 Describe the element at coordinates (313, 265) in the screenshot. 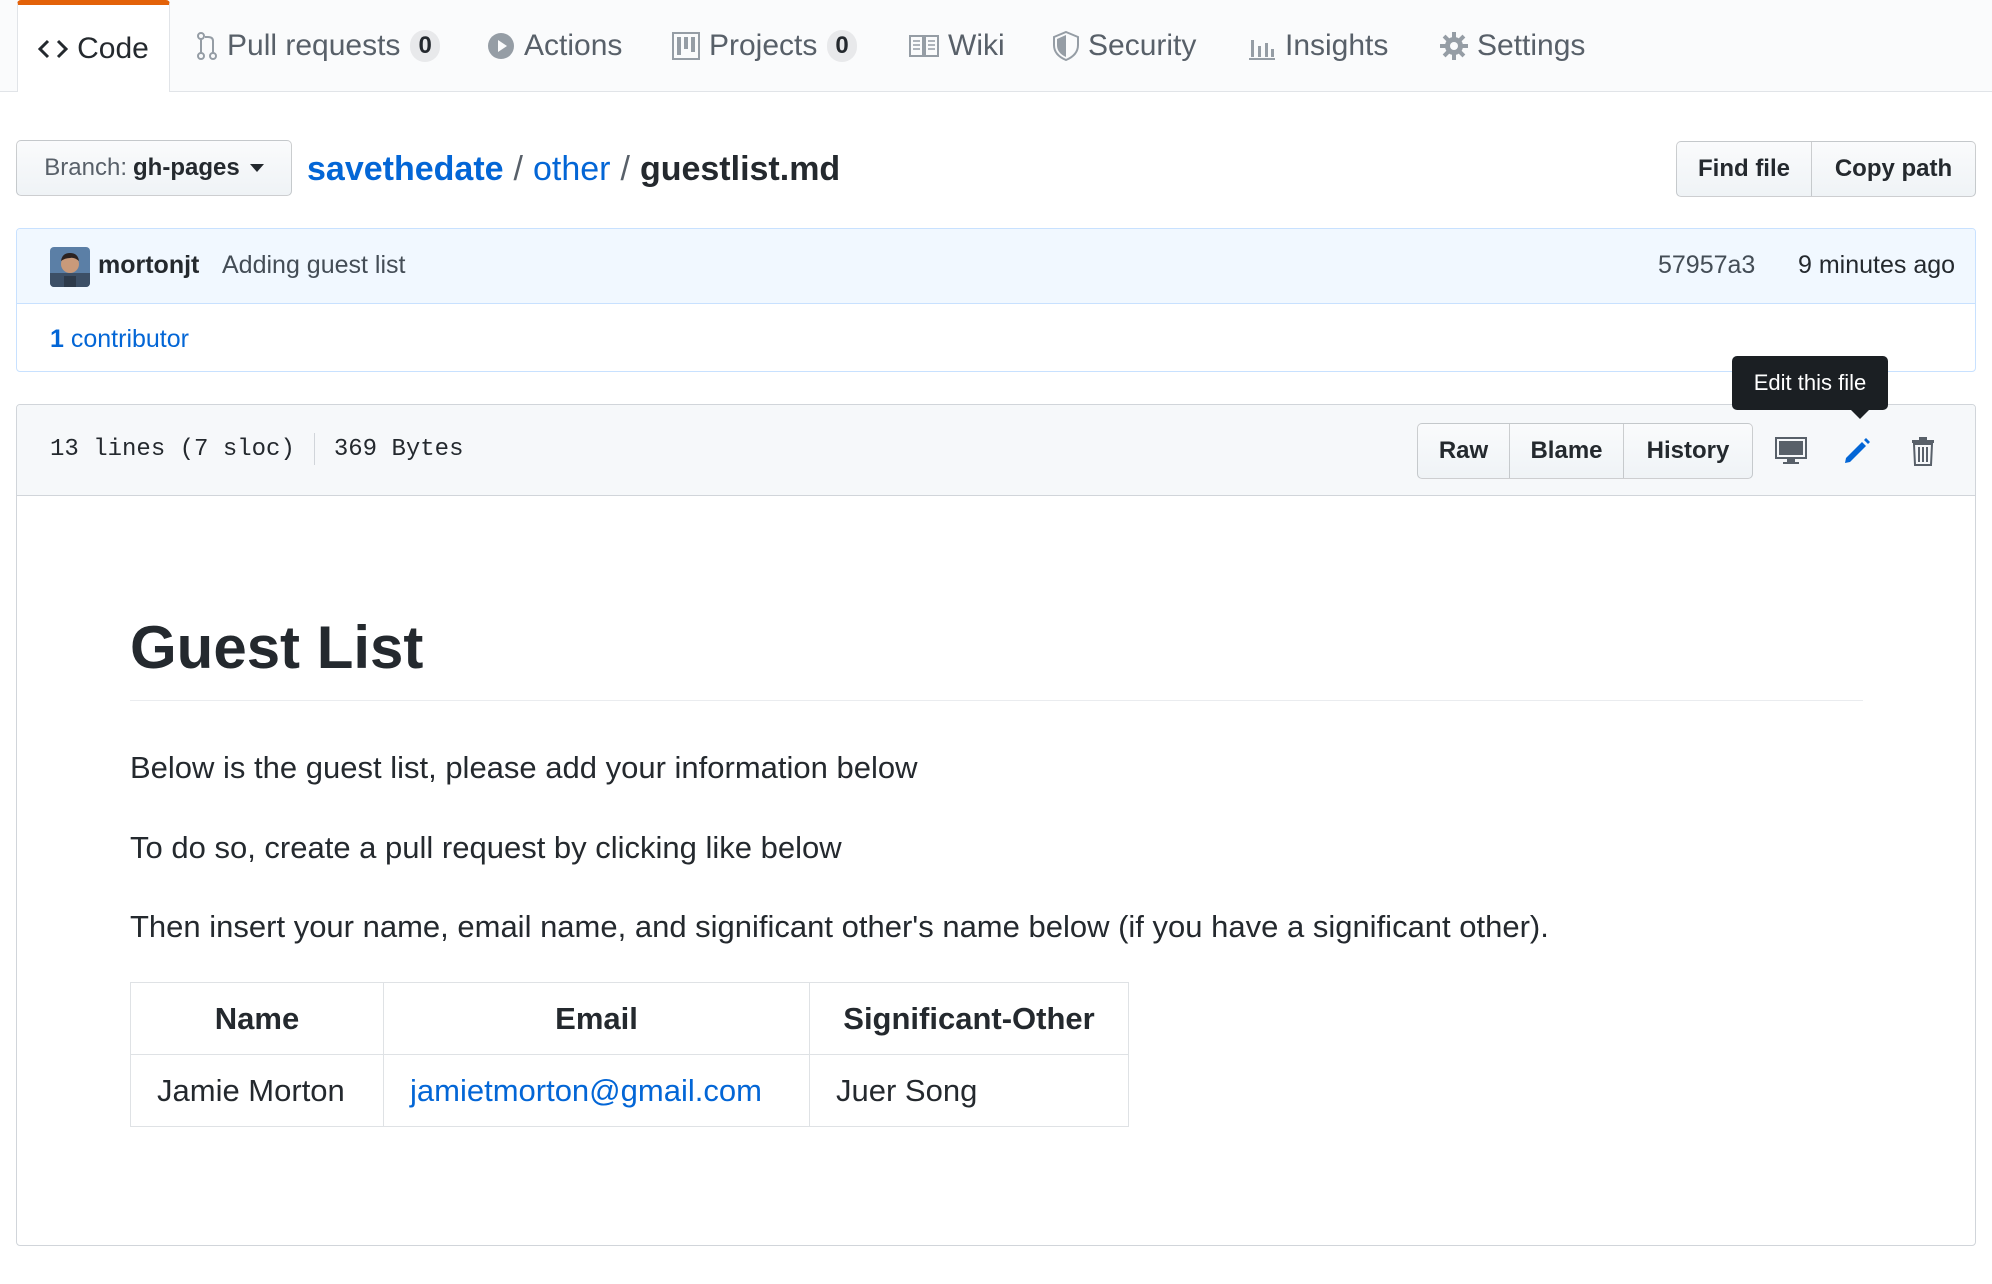

I see `commit-message-link: Adding guest list` at that location.